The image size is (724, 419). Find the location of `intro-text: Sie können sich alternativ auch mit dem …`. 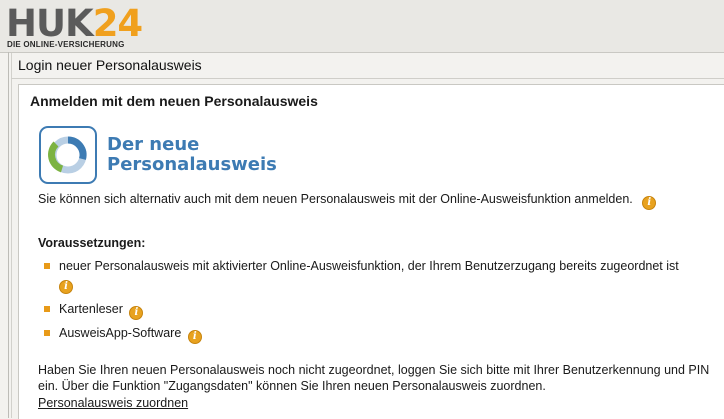

intro-text: Sie können sich alternativ auch mit dem … is located at coordinates (335, 199).